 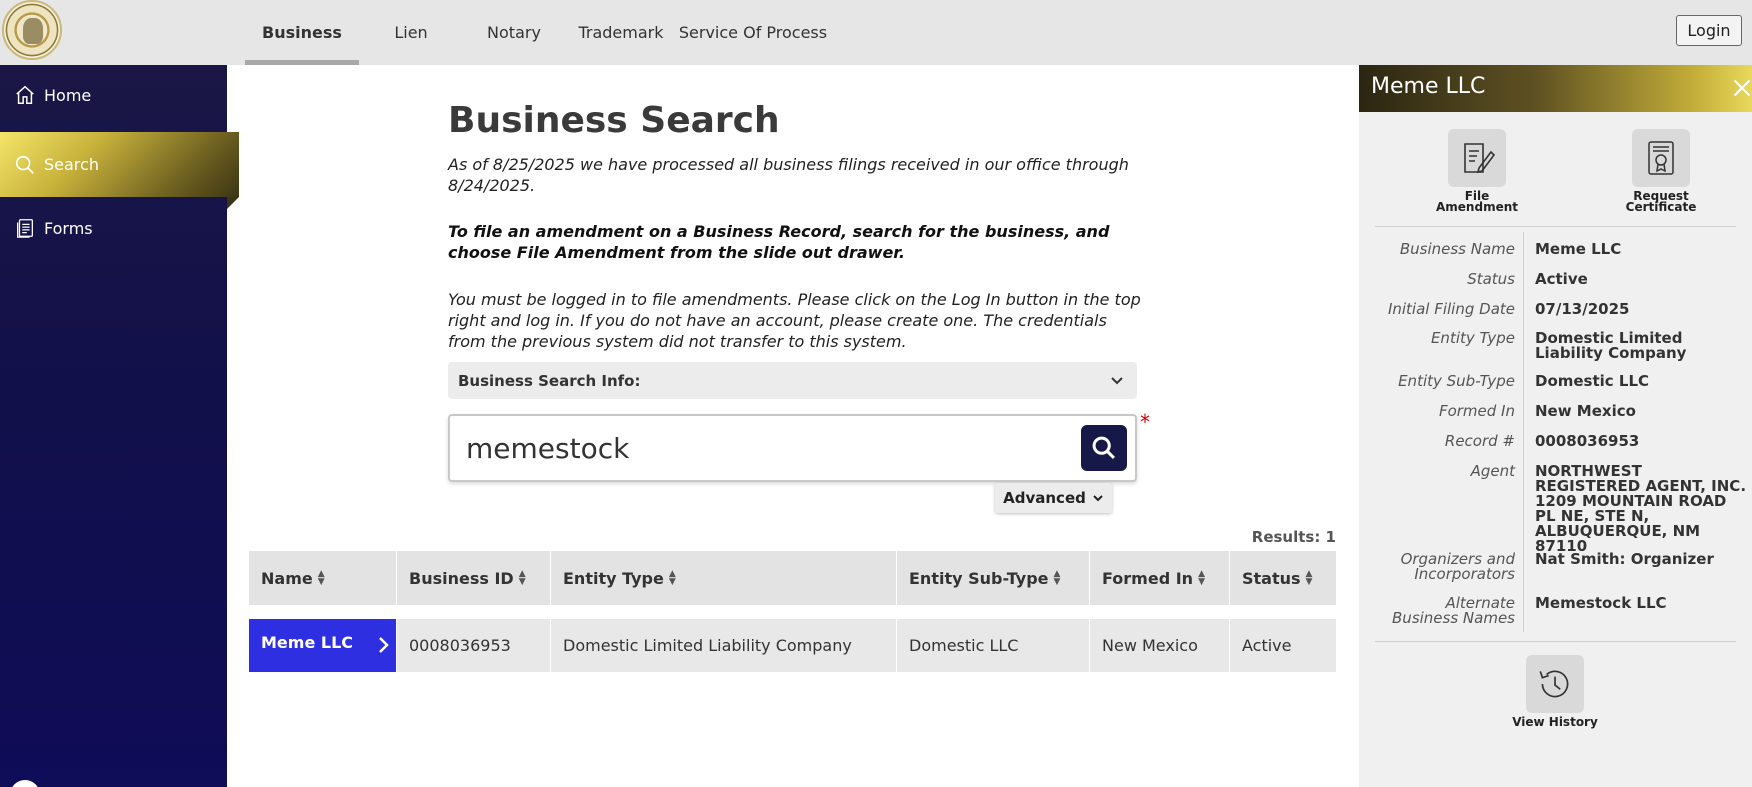 I want to click on file-amendment-button: File Amendment, so click(x=1477, y=171).